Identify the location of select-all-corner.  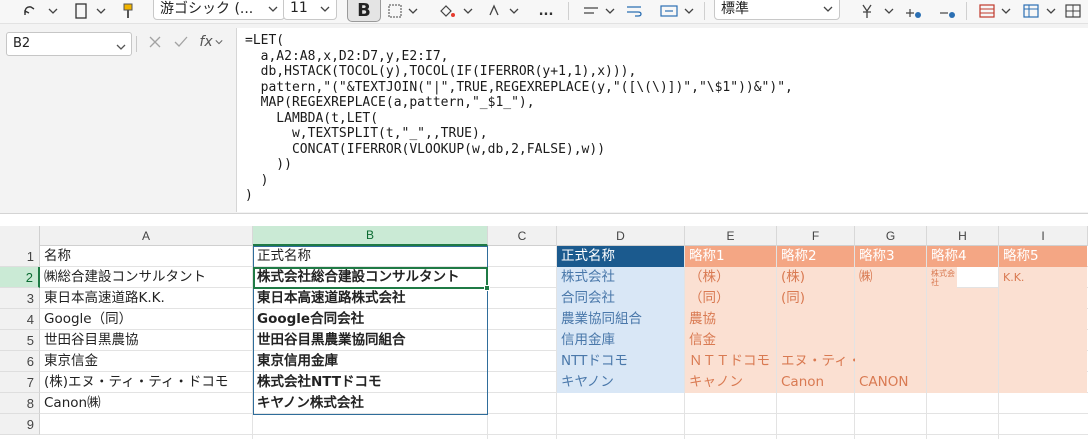
(20, 236).